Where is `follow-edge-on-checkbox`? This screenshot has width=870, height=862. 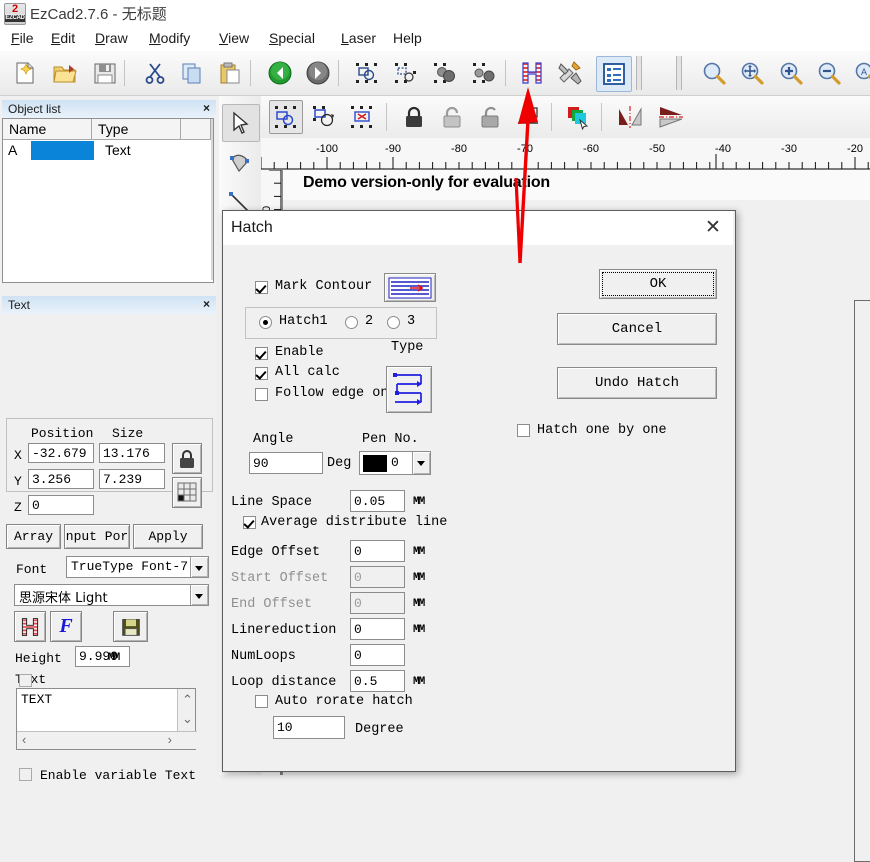 follow-edge-on-checkbox is located at coordinates (261, 394).